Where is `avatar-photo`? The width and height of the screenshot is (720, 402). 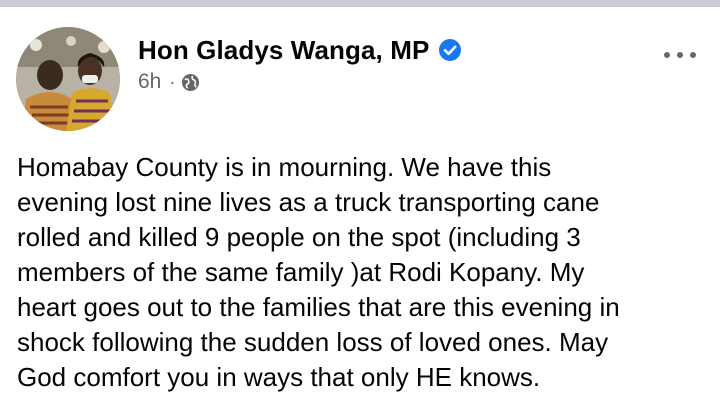 avatar-photo is located at coordinates (68, 79).